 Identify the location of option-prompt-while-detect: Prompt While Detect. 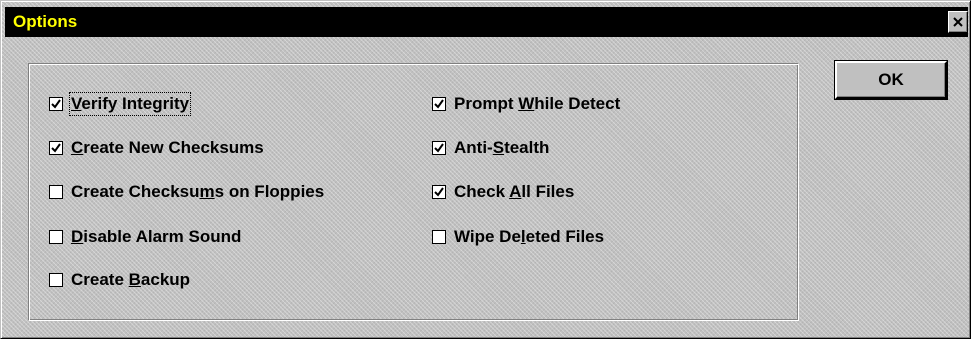
(526, 104).